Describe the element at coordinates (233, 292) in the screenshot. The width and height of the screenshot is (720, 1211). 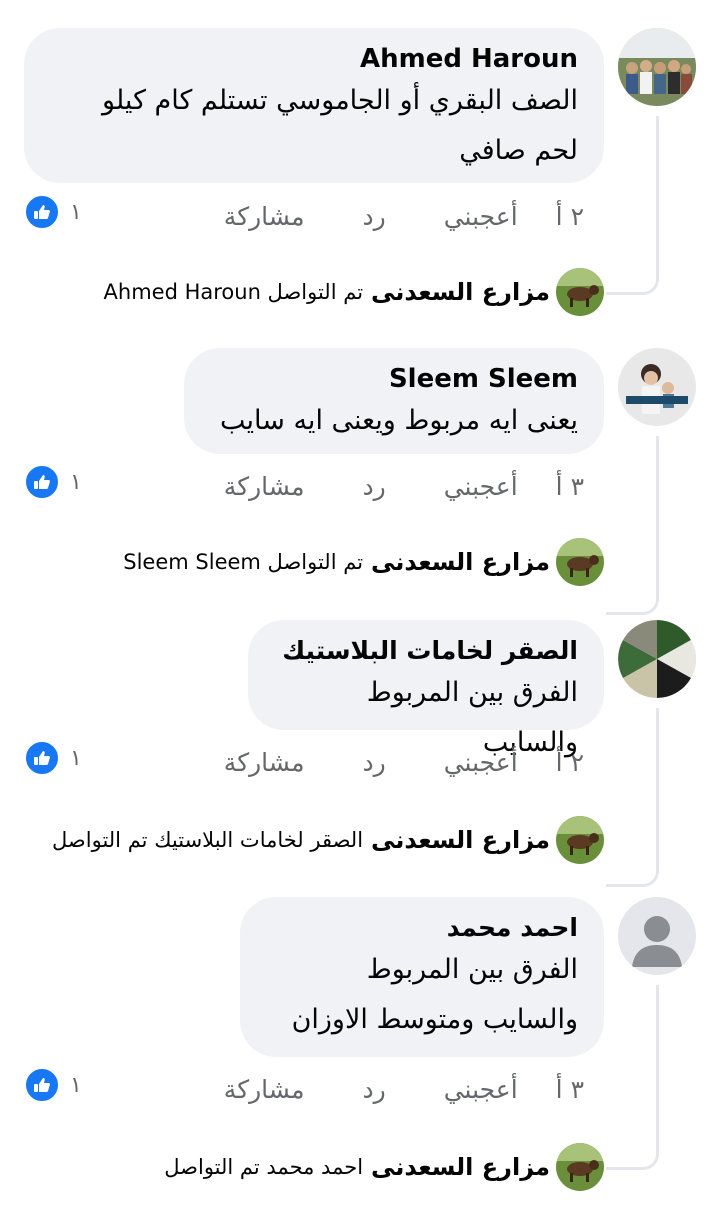
I see `reply-text: تم التواصل Ahmed Haroun` at that location.